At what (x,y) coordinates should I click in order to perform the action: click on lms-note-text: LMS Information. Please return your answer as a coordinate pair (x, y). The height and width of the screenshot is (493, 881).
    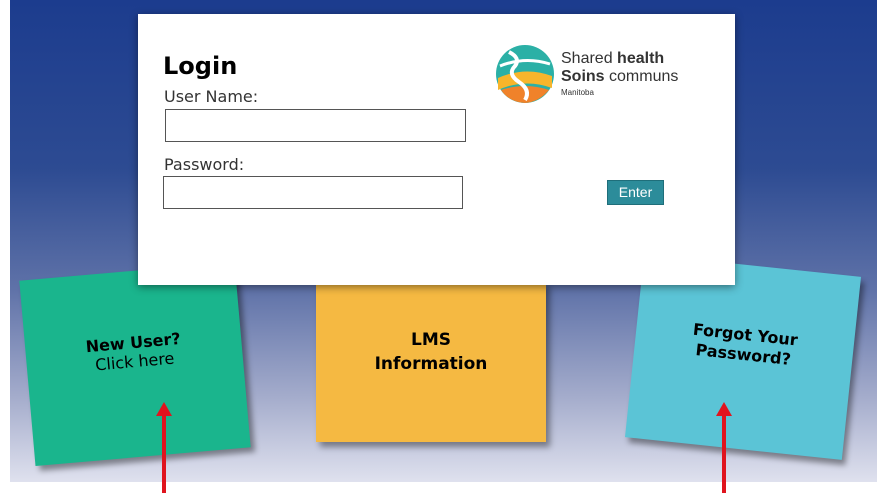
    Looking at the image, I should click on (431, 352).